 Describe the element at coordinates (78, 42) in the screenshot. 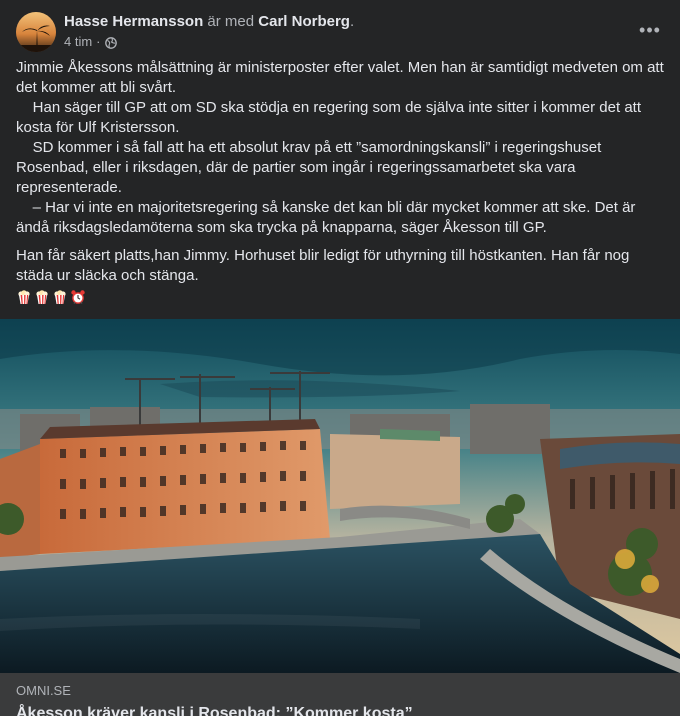

I see `post-timestamp: 4 tim` at that location.